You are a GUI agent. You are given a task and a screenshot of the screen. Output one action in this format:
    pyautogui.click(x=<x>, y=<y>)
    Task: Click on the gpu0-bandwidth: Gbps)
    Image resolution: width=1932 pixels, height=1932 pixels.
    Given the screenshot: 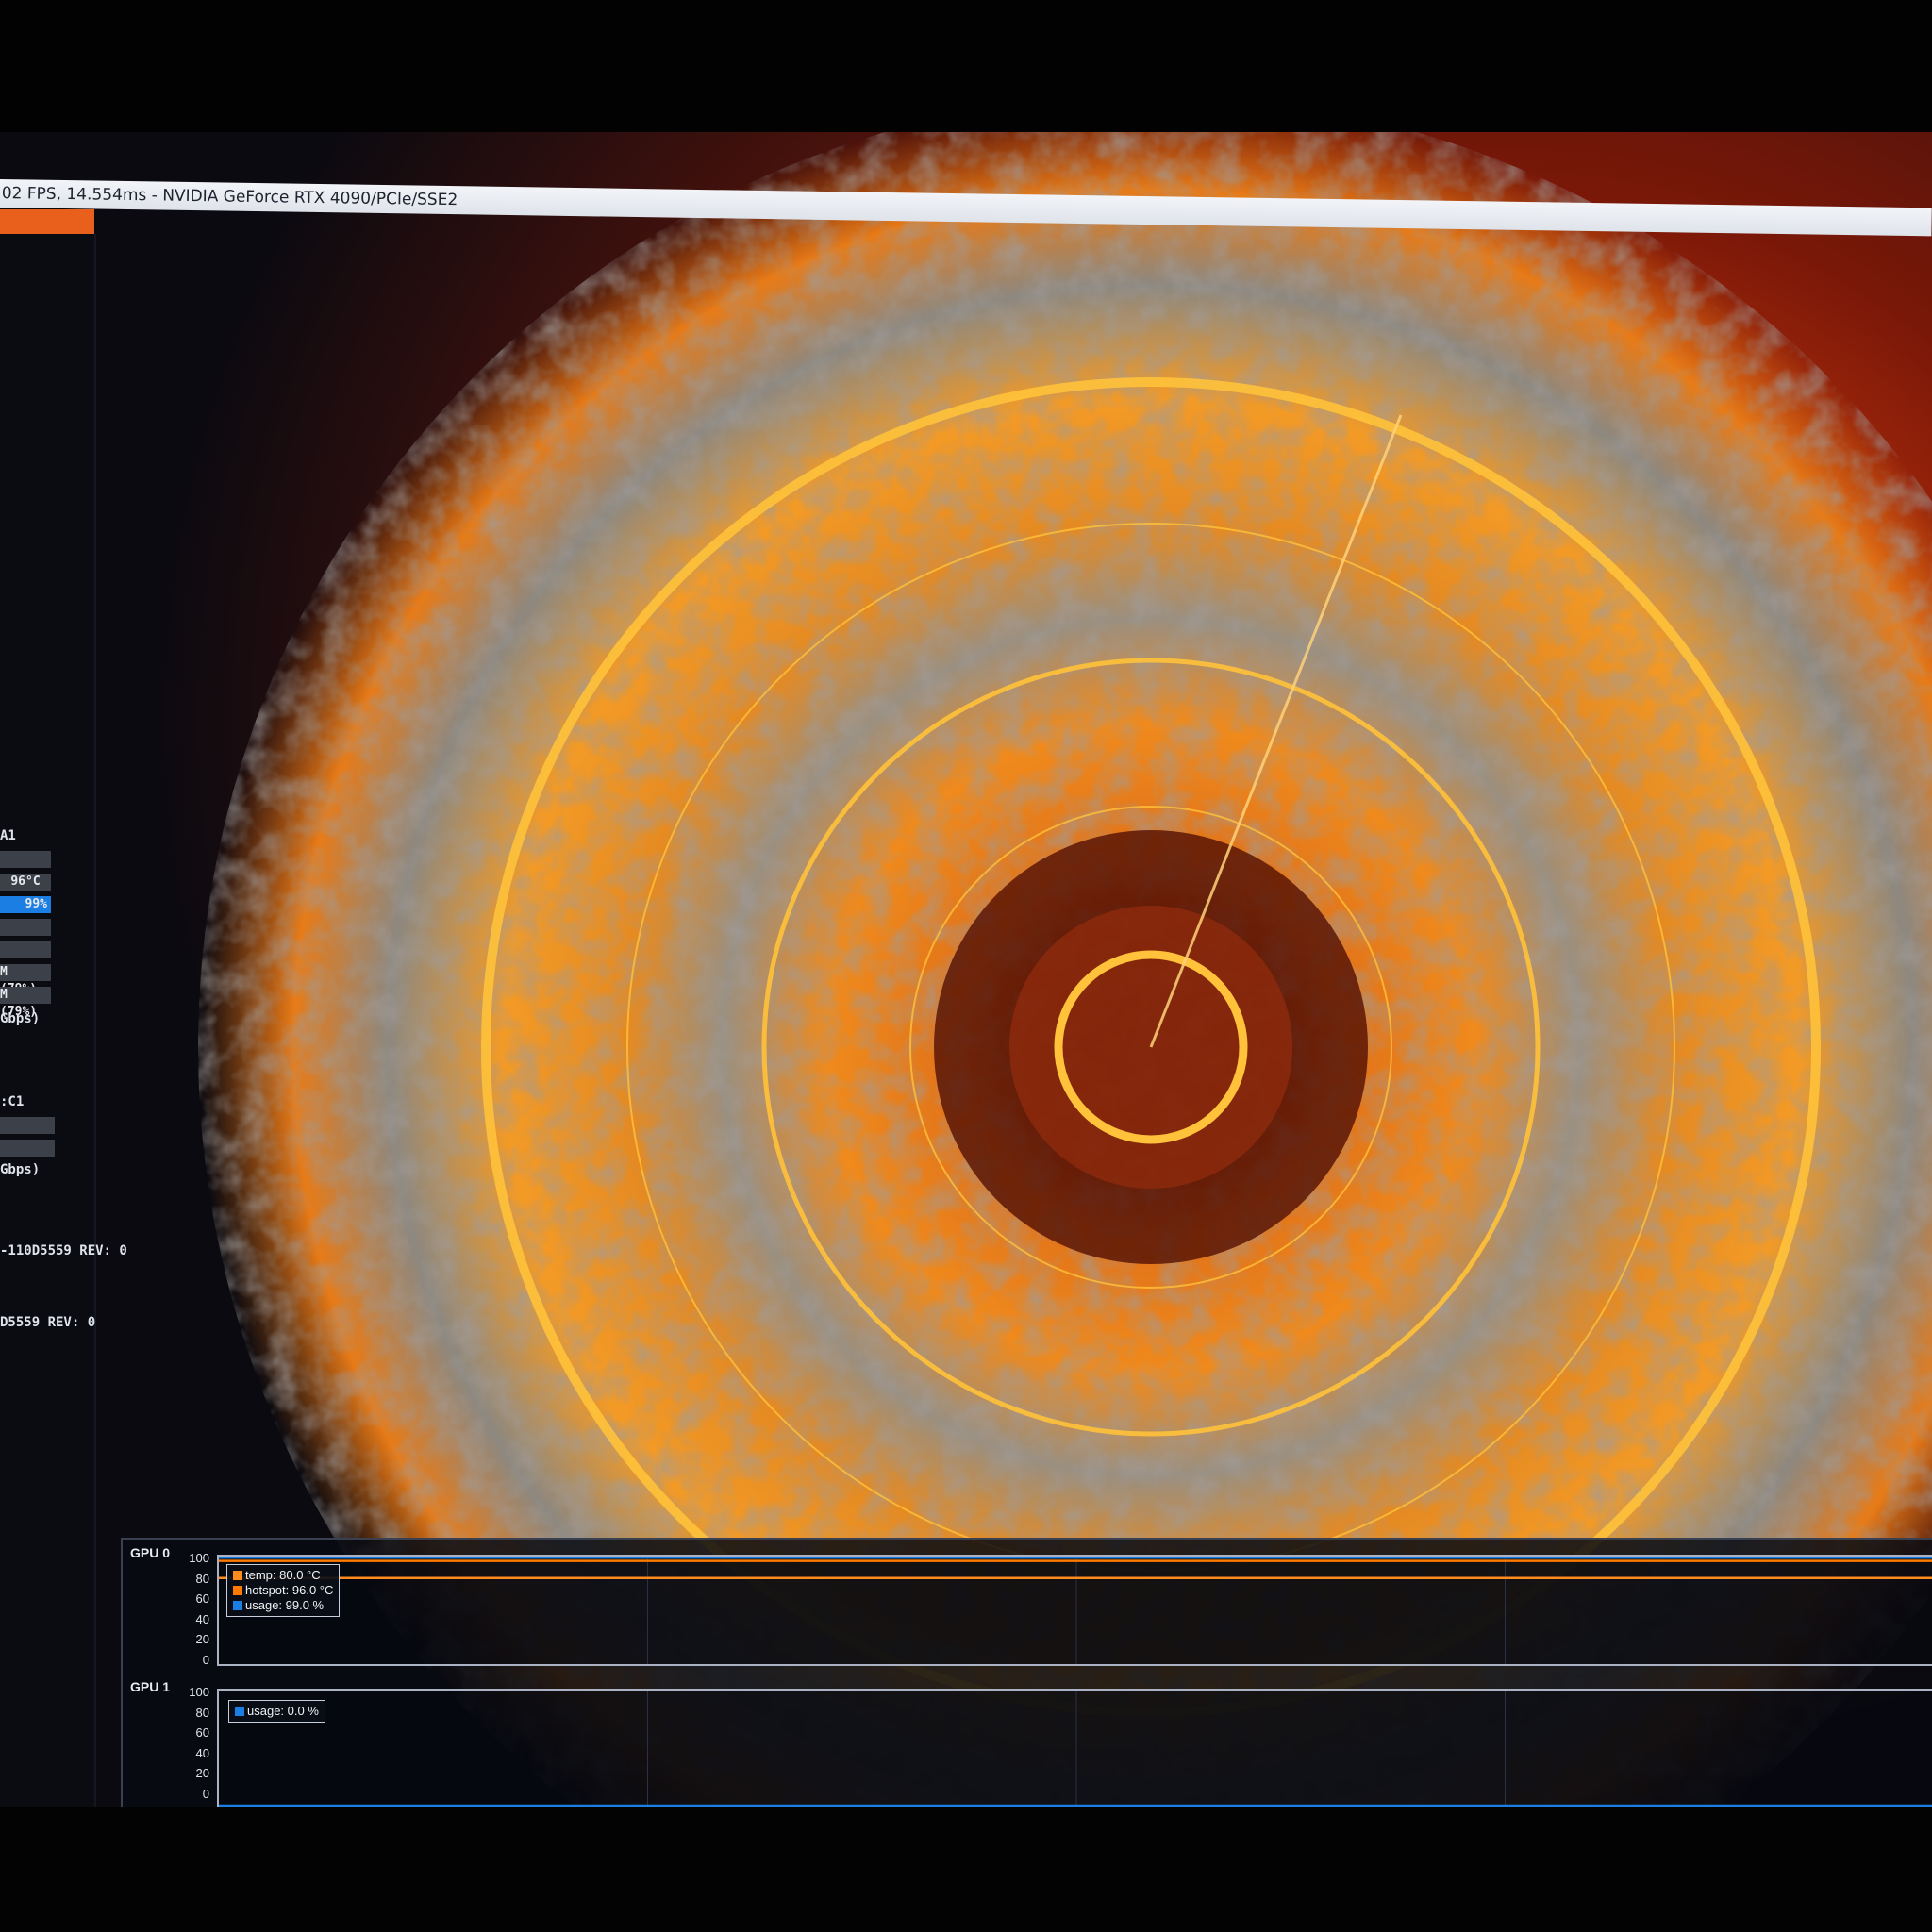 What is the action you would take?
    pyautogui.click(x=21, y=1018)
    